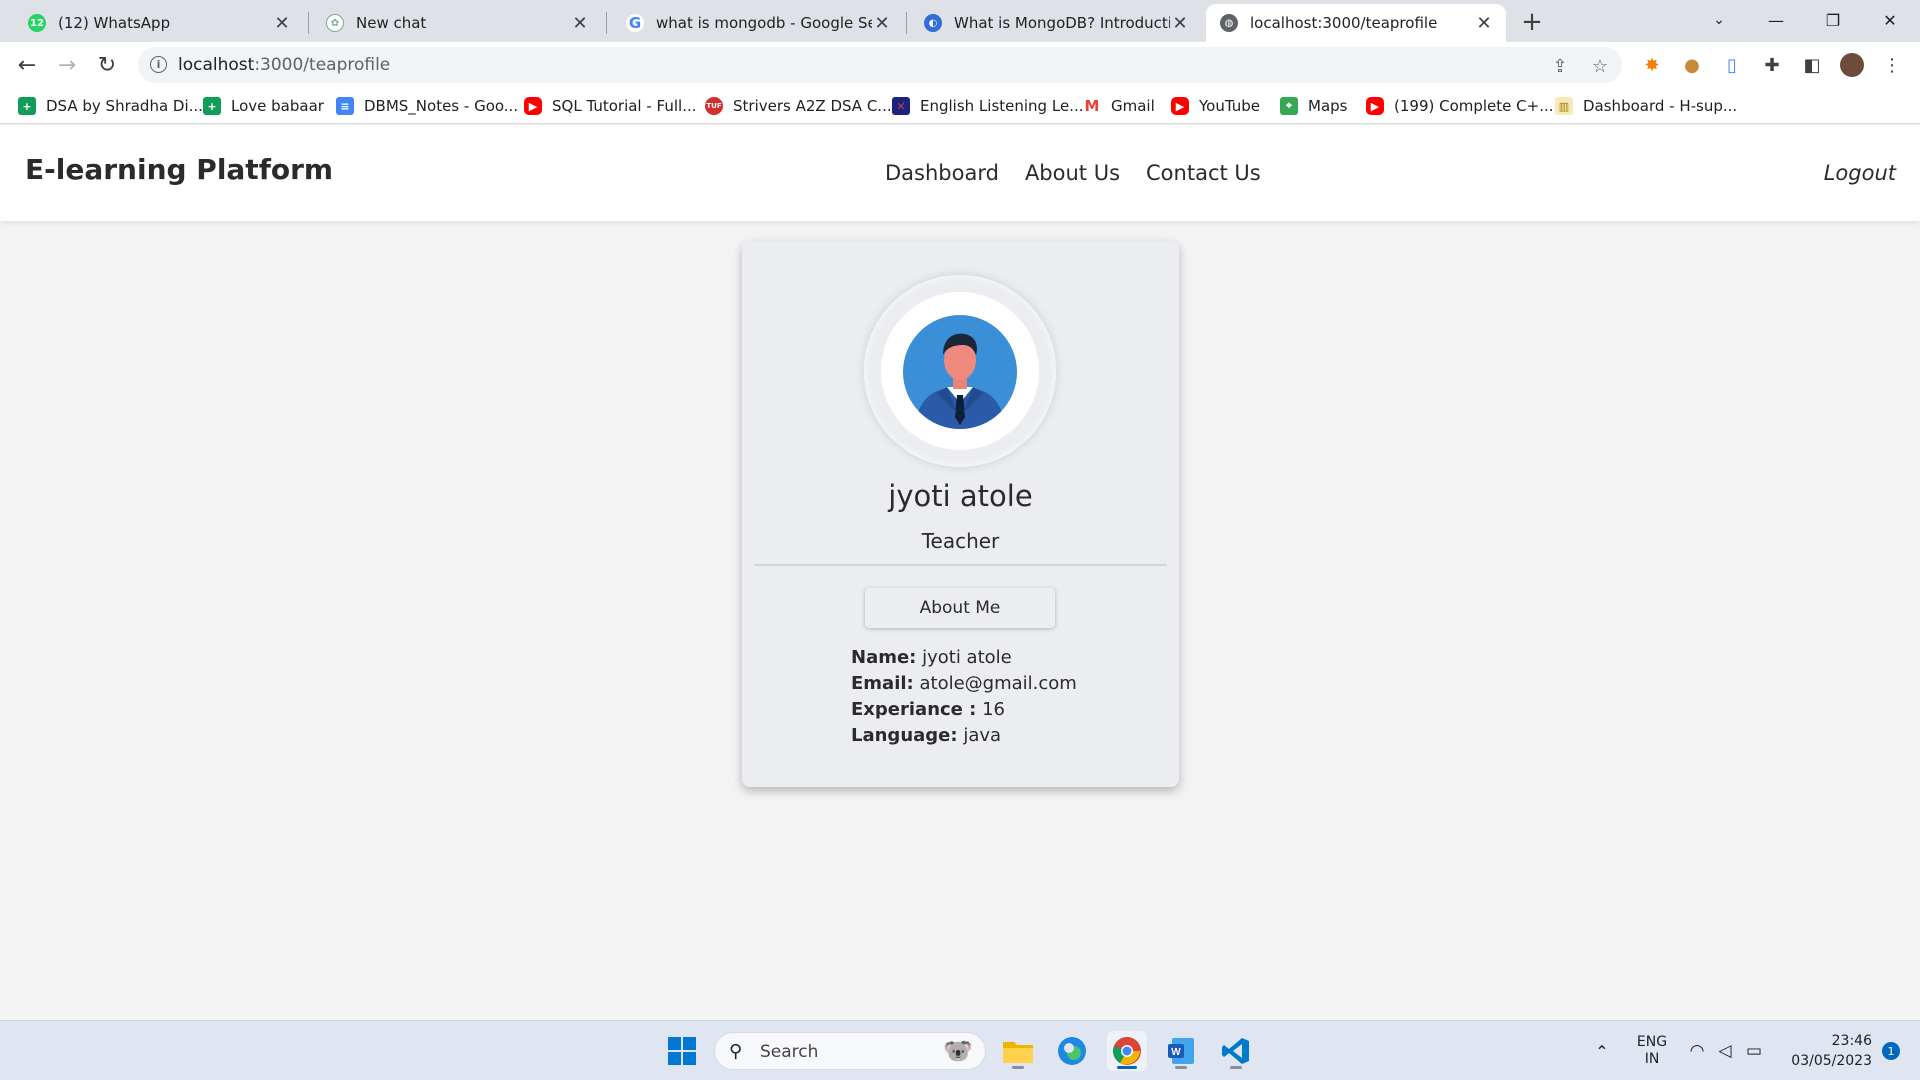 The height and width of the screenshot is (1080, 1920). I want to click on reload-button: ↻, so click(107, 65).